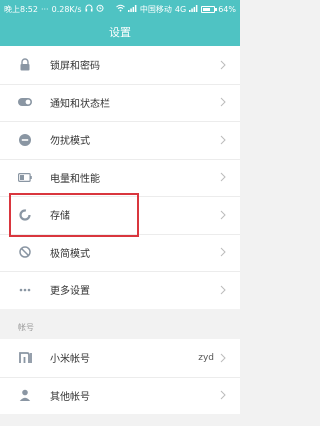 The height and width of the screenshot is (426, 320). I want to click on section-header-accounts: 帐号, so click(120, 327).